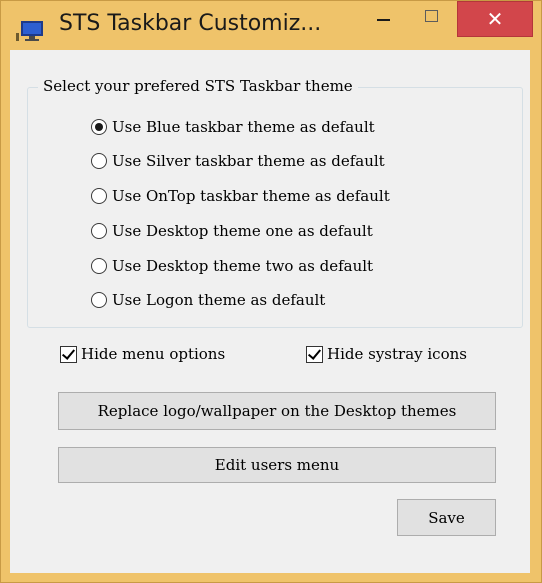 This screenshot has width=542, height=583. I want to click on radio-label: Use Logon theme as default, so click(219, 300).